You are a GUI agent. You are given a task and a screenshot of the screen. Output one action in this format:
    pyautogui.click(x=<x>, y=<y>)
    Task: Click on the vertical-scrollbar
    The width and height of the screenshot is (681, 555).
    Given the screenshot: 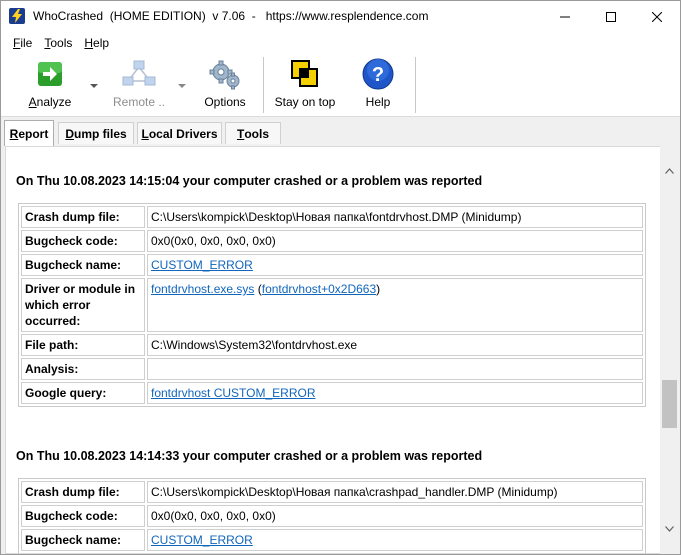 What is the action you would take?
    pyautogui.click(x=669, y=350)
    